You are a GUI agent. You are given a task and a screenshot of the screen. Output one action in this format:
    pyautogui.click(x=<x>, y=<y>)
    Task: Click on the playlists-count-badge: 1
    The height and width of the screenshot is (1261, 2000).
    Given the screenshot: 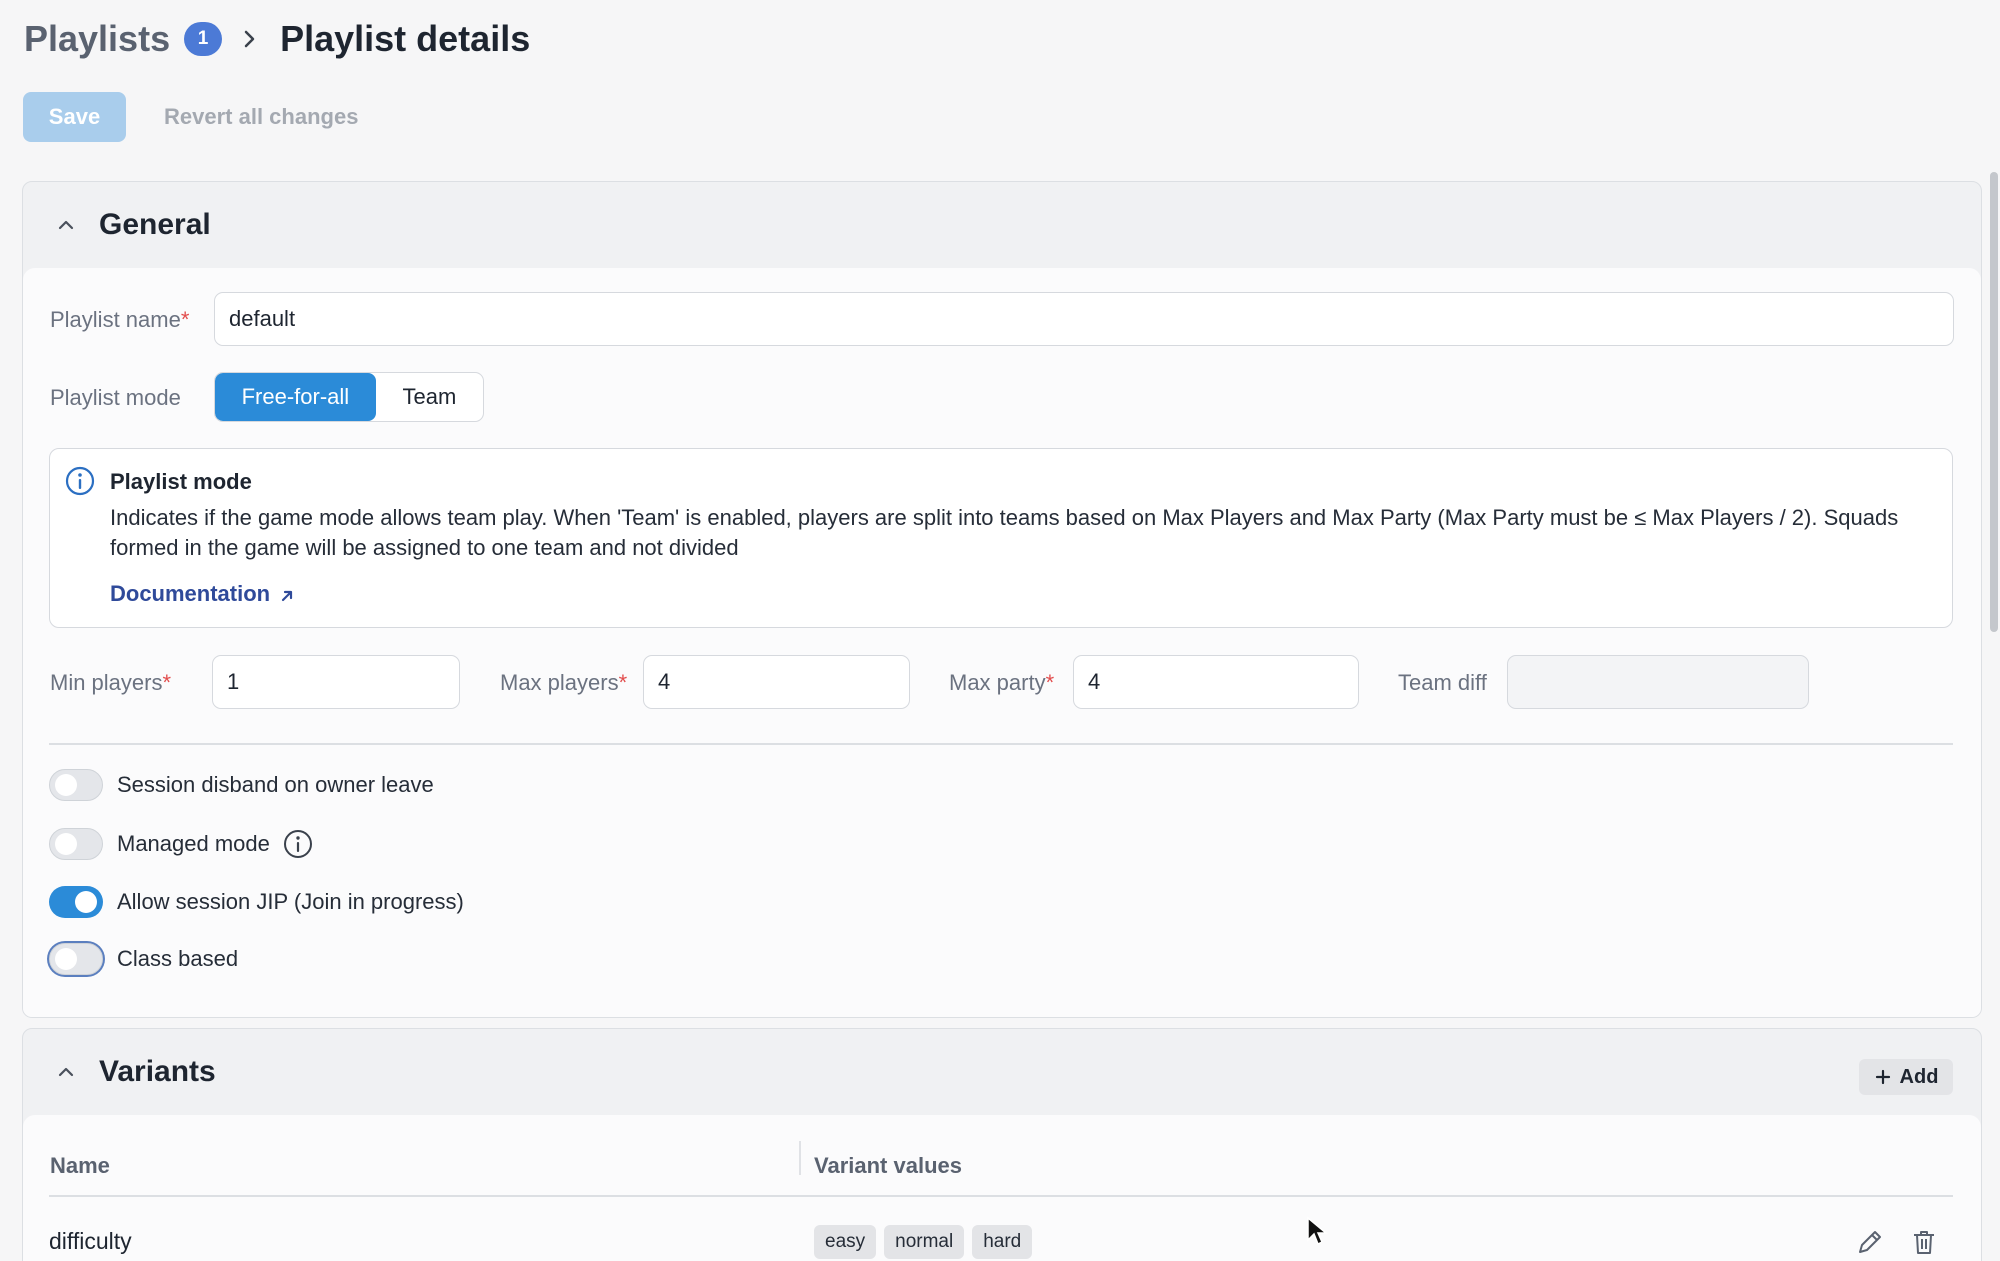 What is the action you would take?
    pyautogui.click(x=203, y=39)
    